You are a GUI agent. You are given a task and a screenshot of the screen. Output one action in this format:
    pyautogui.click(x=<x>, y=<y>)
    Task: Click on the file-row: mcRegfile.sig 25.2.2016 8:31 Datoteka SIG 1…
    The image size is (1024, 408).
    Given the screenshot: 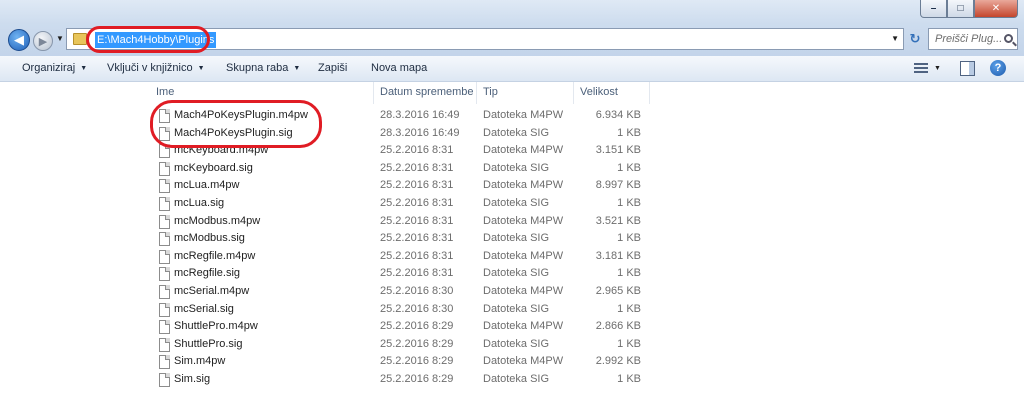 What is the action you would take?
    pyautogui.click(x=400, y=274)
    